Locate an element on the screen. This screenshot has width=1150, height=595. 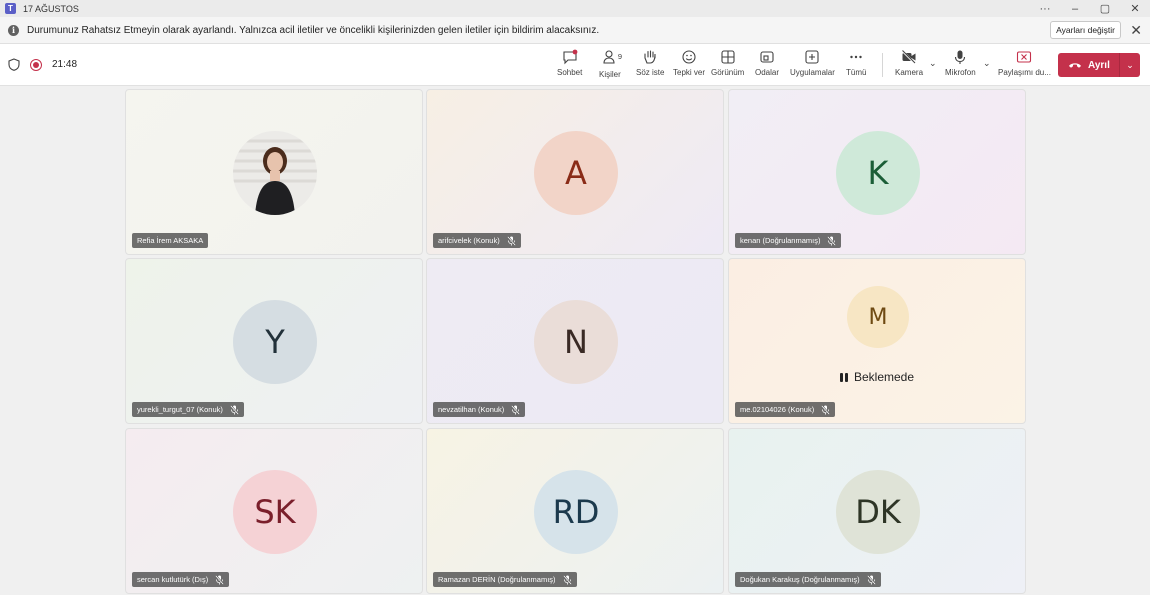
participant-tile: RD Ramazan DERİN (Doğrulanmamış) is located at coordinates (575, 511).